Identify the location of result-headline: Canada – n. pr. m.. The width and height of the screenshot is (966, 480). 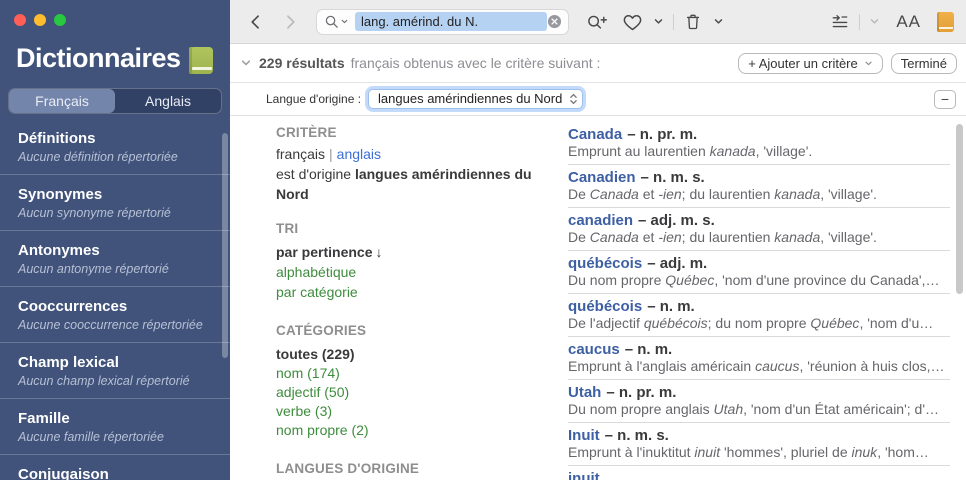
(759, 134).